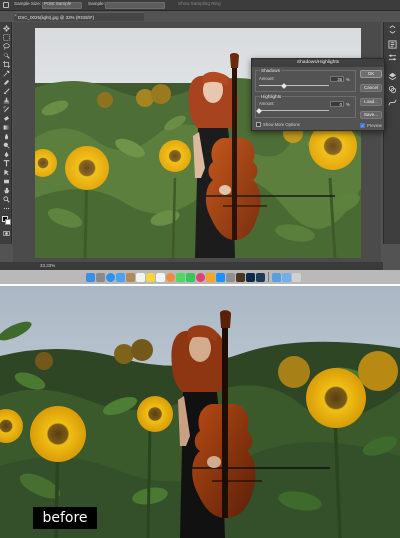 This screenshot has width=400, height=538. Describe the element at coordinates (160, 277) in the screenshot. I see `reminders-icon` at that location.